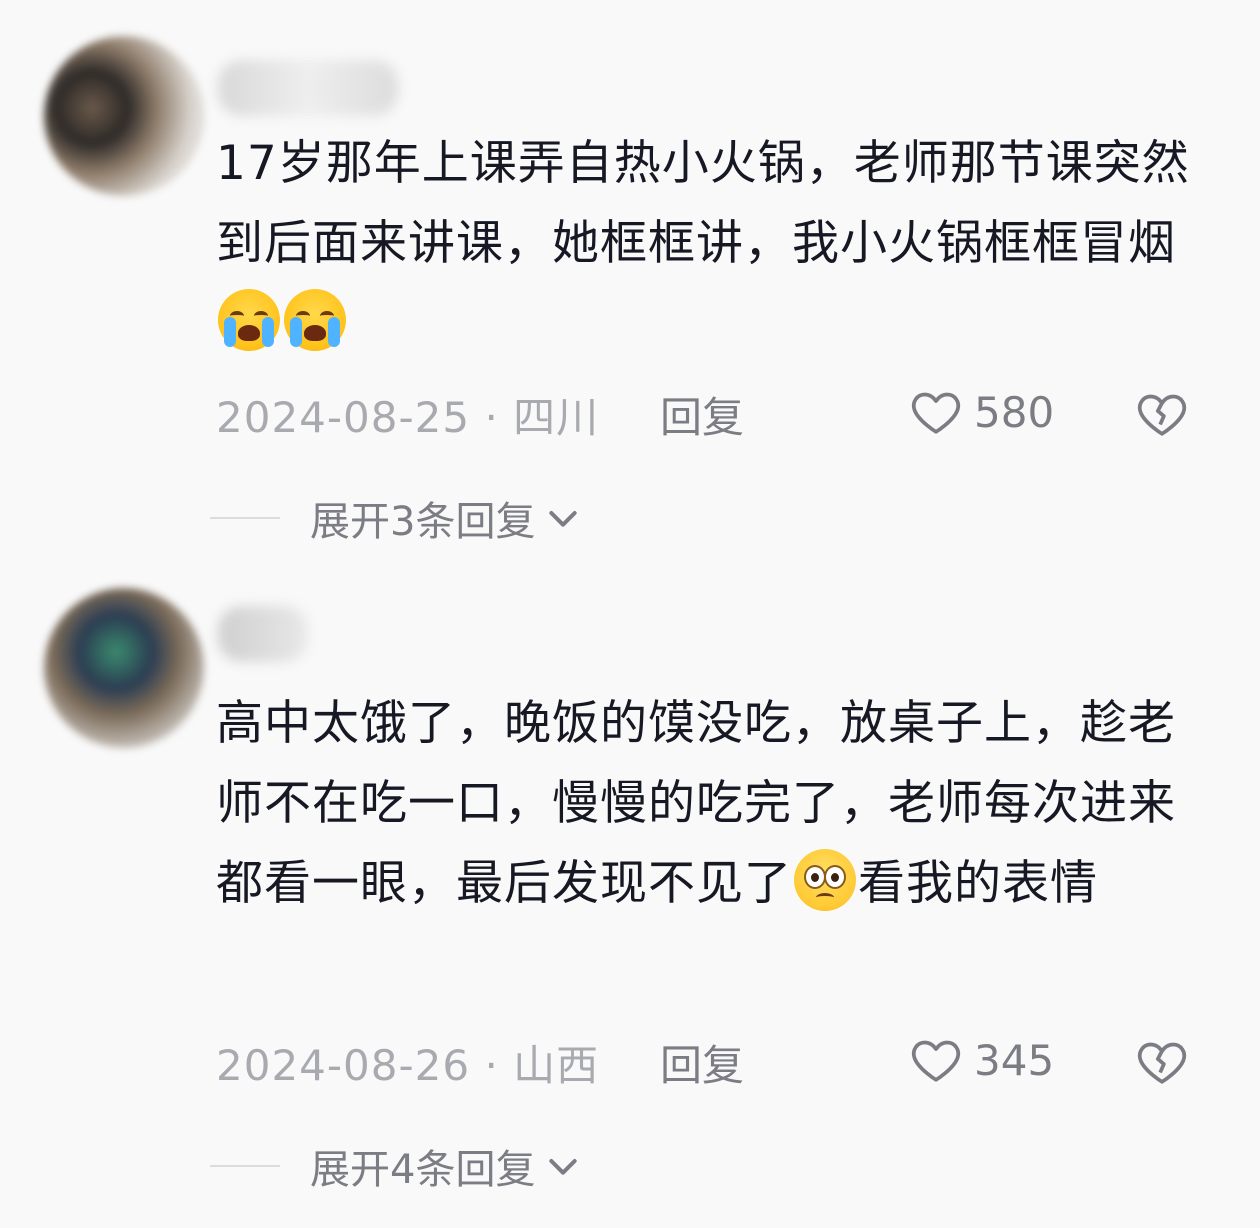 The image size is (1260, 1228). Describe the element at coordinates (825, 880) in the screenshot. I see `flushed-face-icon` at that location.